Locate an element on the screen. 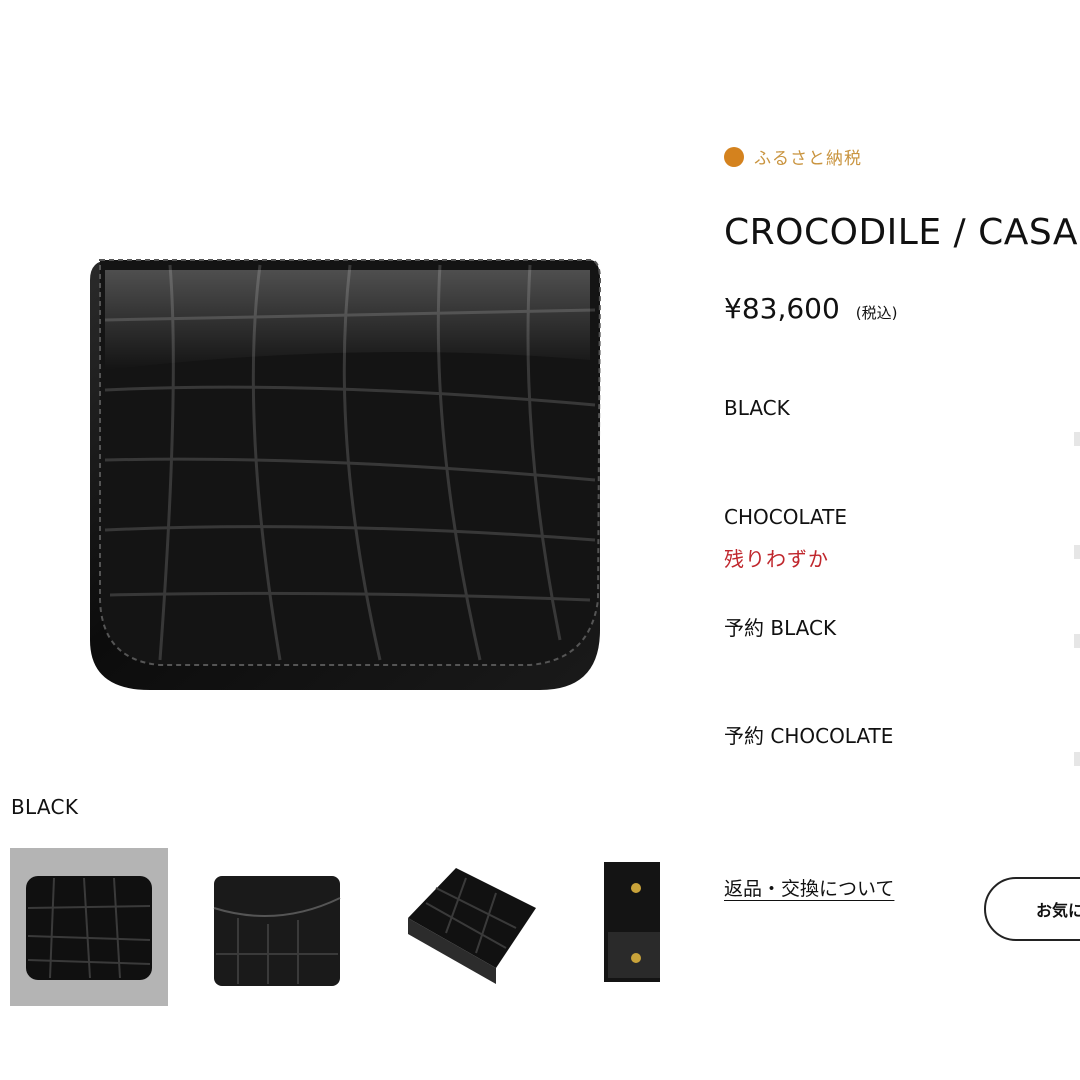 The image size is (1080, 1080). option-black: BLACK is located at coordinates (757, 408).